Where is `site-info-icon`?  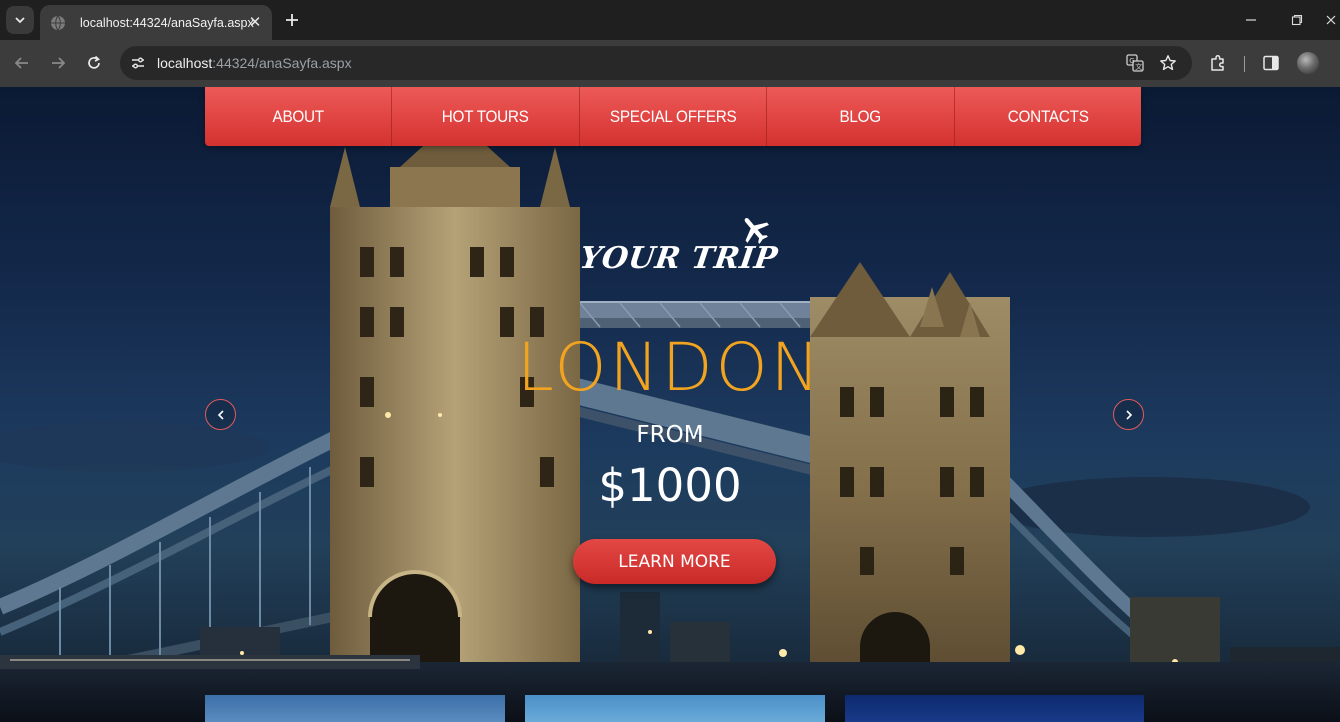
site-info-icon is located at coordinates (138, 63).